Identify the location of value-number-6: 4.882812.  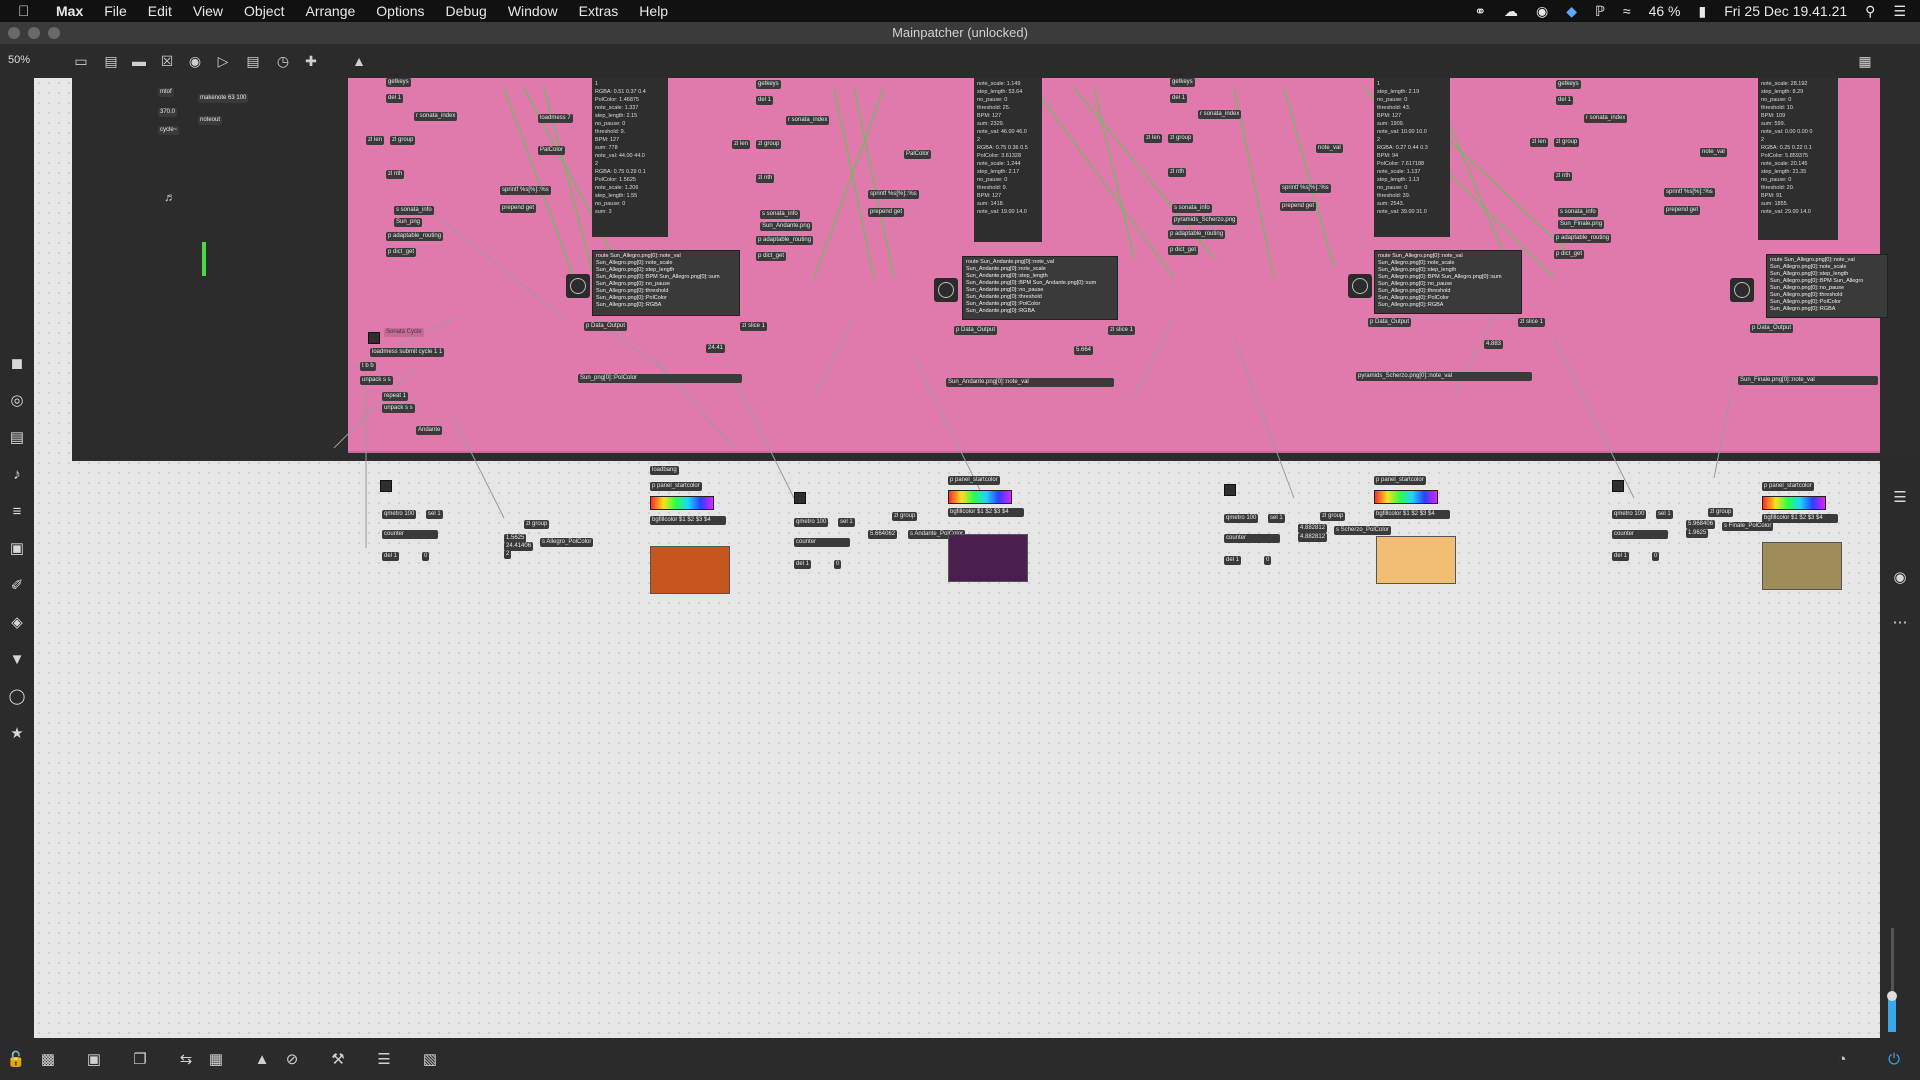
(1313, 537).